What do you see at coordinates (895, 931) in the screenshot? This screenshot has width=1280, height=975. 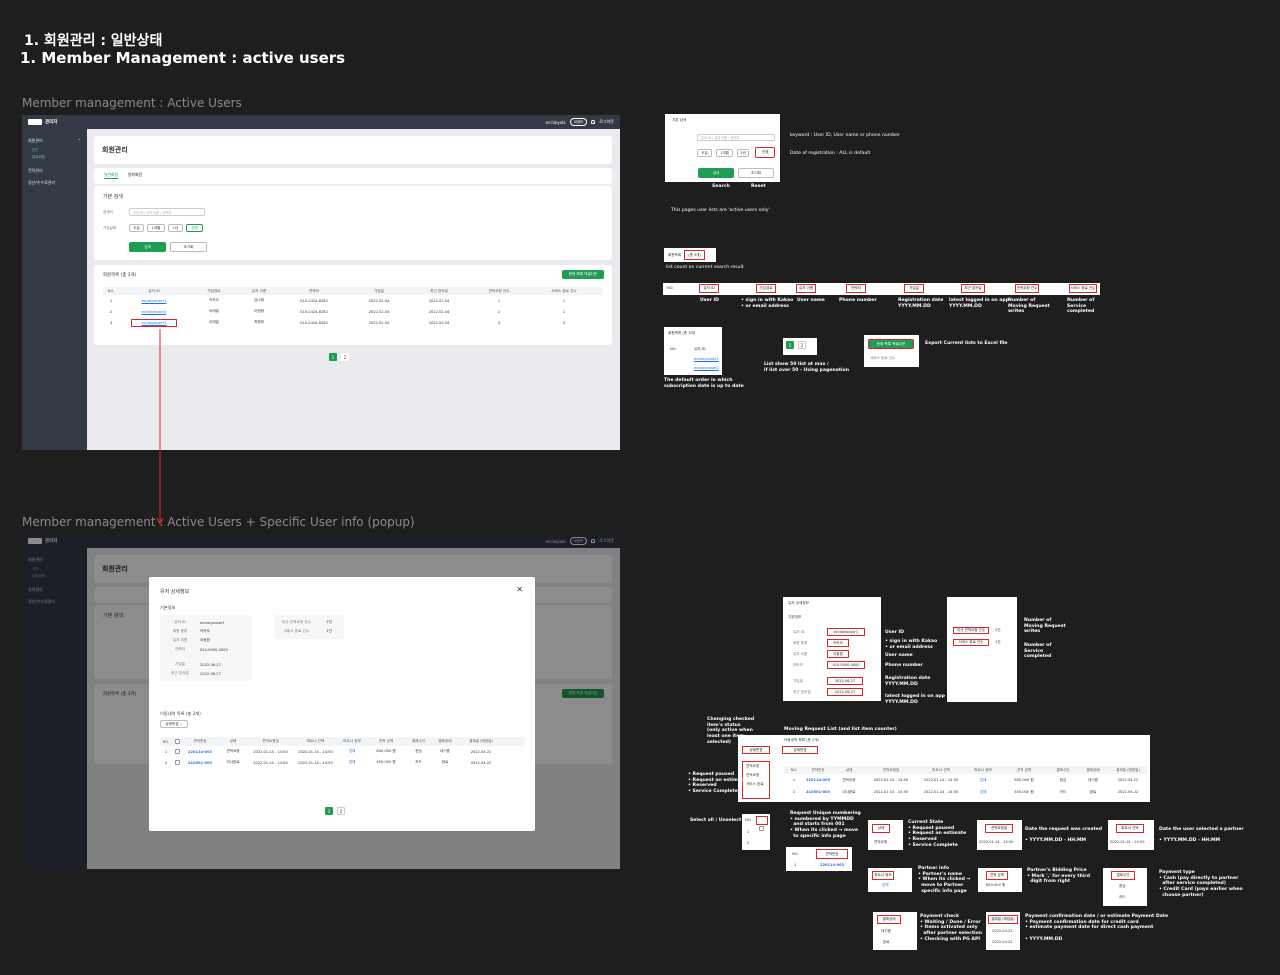 I see `annotation-payment-check: 결제상태 대기중 완료` at bounding box center [895, 931].